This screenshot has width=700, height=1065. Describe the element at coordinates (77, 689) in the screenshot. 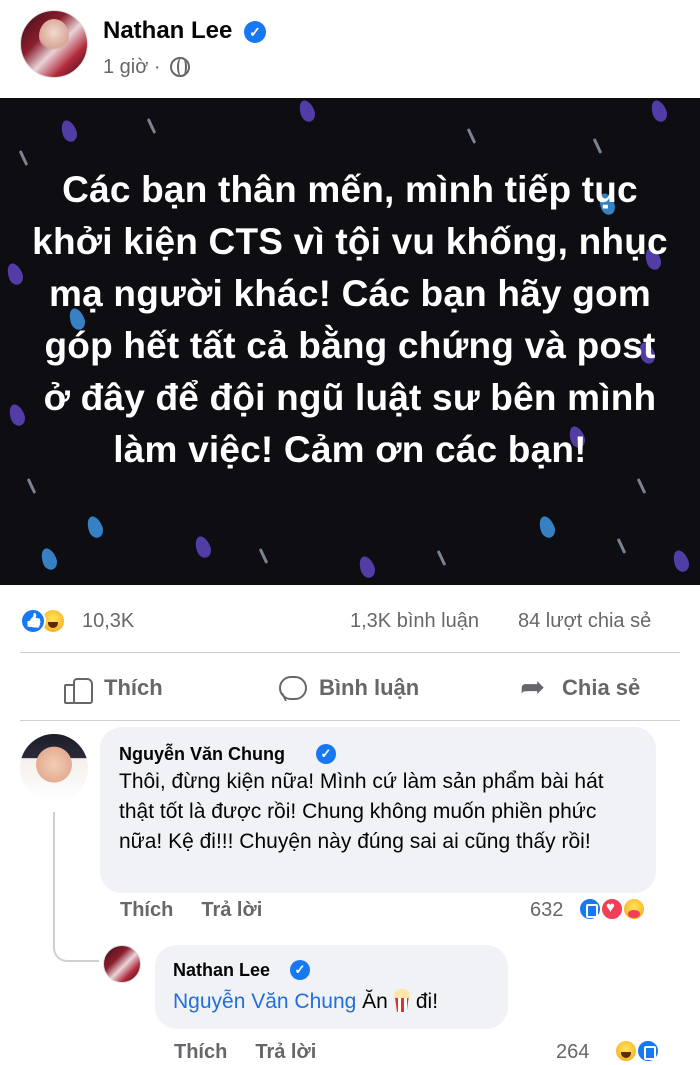

I see `thumbs-up-icon` at that location.